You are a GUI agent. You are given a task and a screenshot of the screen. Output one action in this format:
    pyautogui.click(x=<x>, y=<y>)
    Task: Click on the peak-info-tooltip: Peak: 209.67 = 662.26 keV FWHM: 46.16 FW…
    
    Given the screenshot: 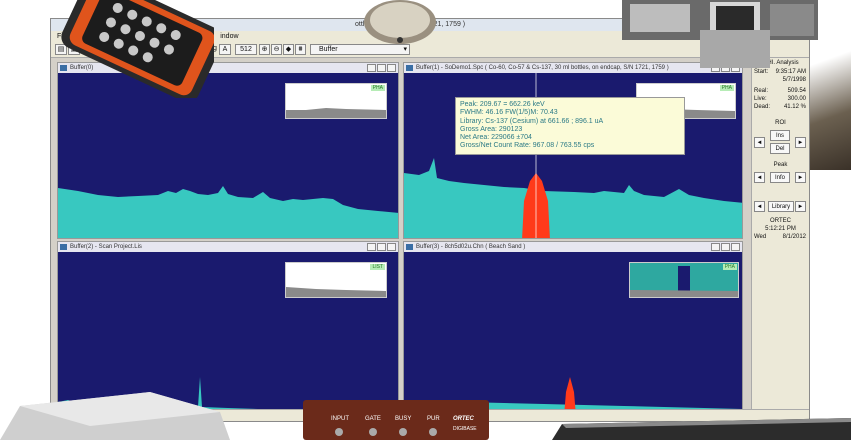 What is the action you would take?
    pyautogui.click(x=570, y=126)
    